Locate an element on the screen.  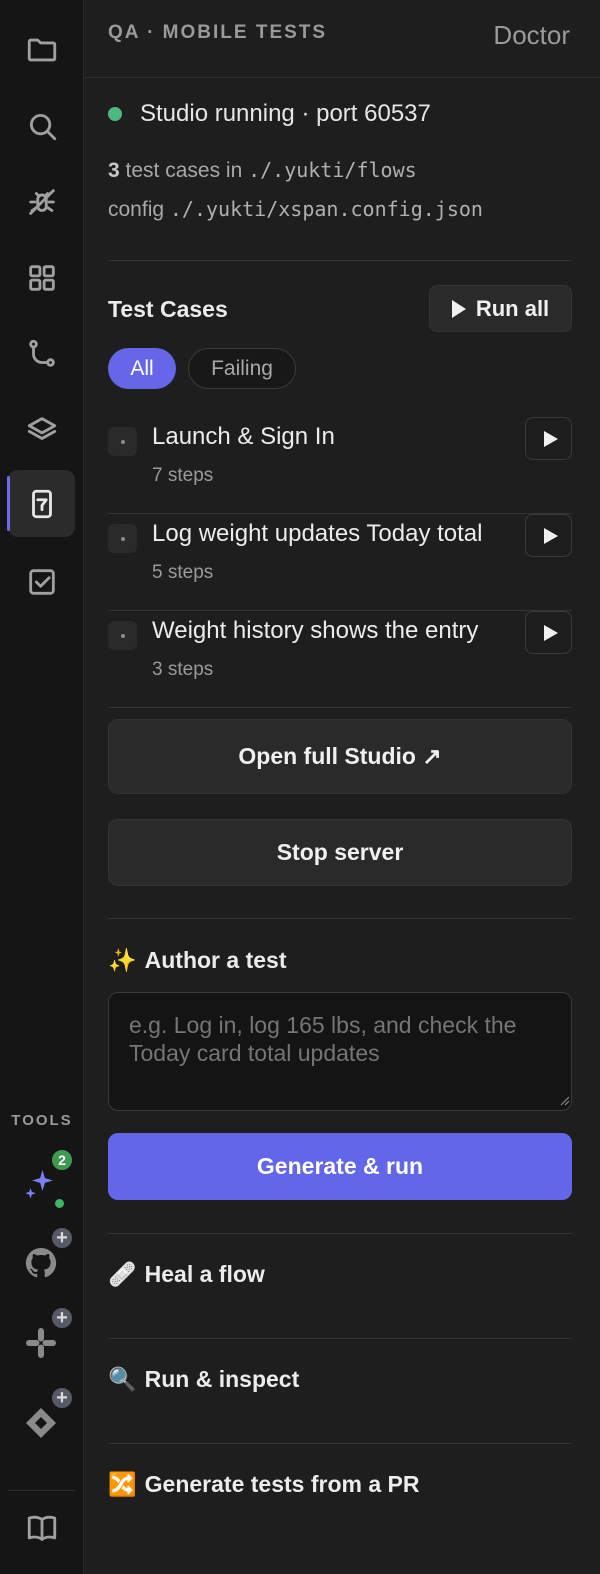
panel-title: QA · MOBILE TESTS is located at coordinates (218, 32).